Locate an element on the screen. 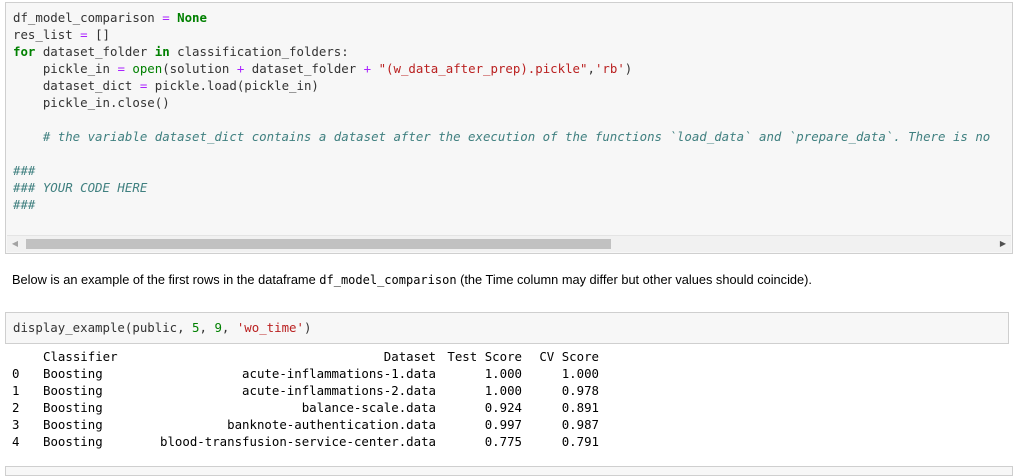  table-header-row: Classifier Dataset Test Score CV Score is located at coordinates (305, 356).